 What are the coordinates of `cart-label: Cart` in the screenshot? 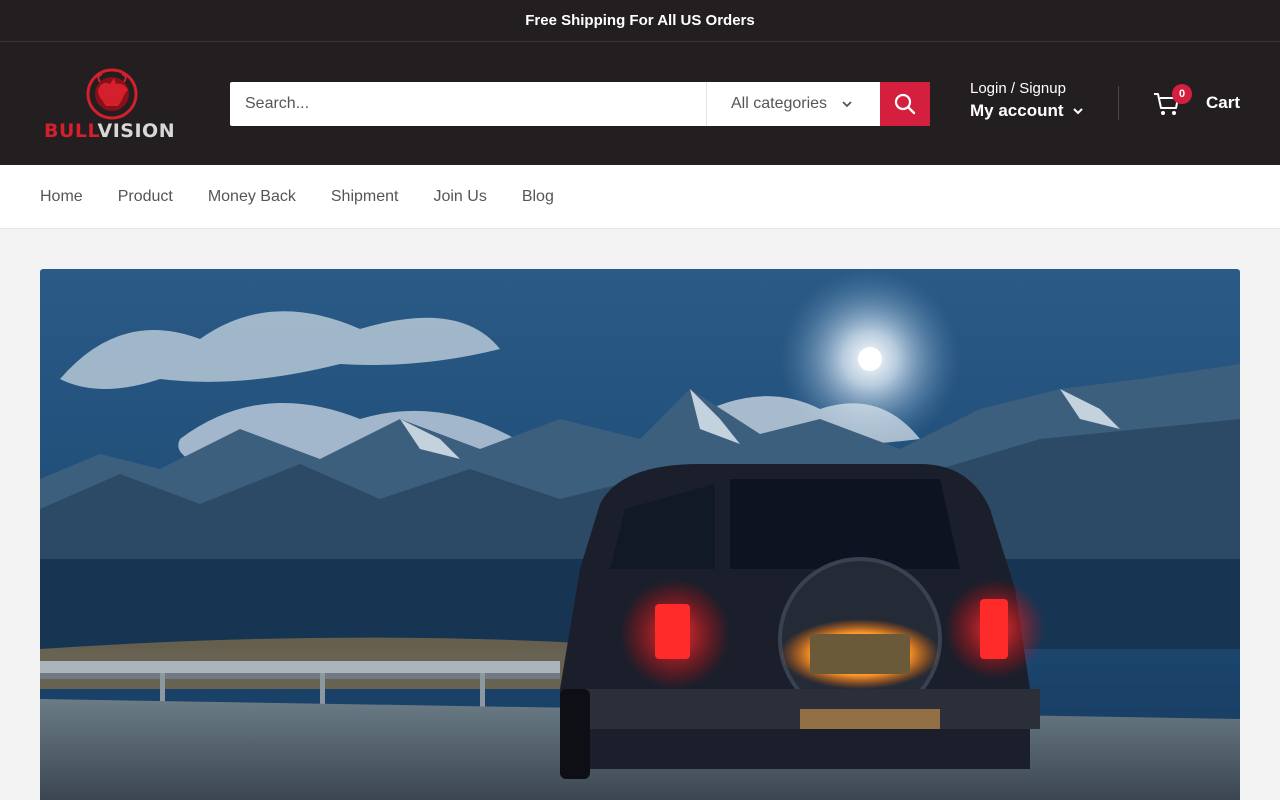 It's located at (1223, 102).